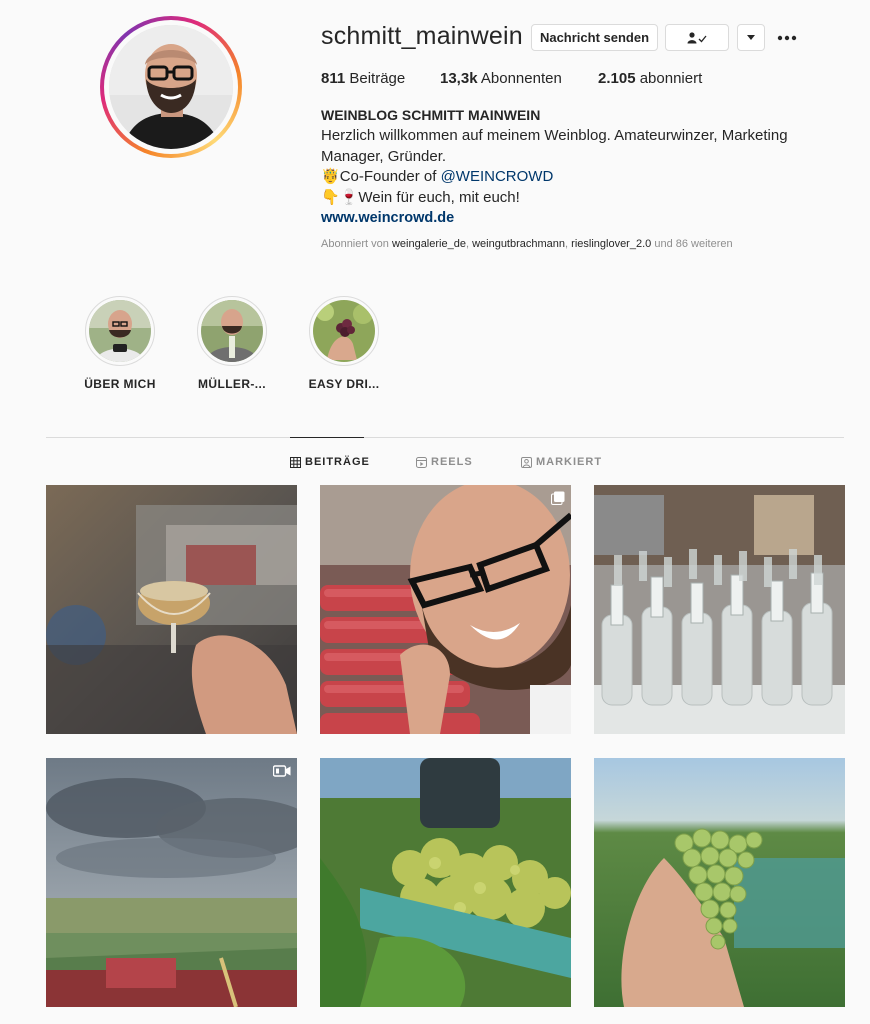  Describe the element at coordinates (282, 771) in the screenshot. I see `video-icon` at that location.